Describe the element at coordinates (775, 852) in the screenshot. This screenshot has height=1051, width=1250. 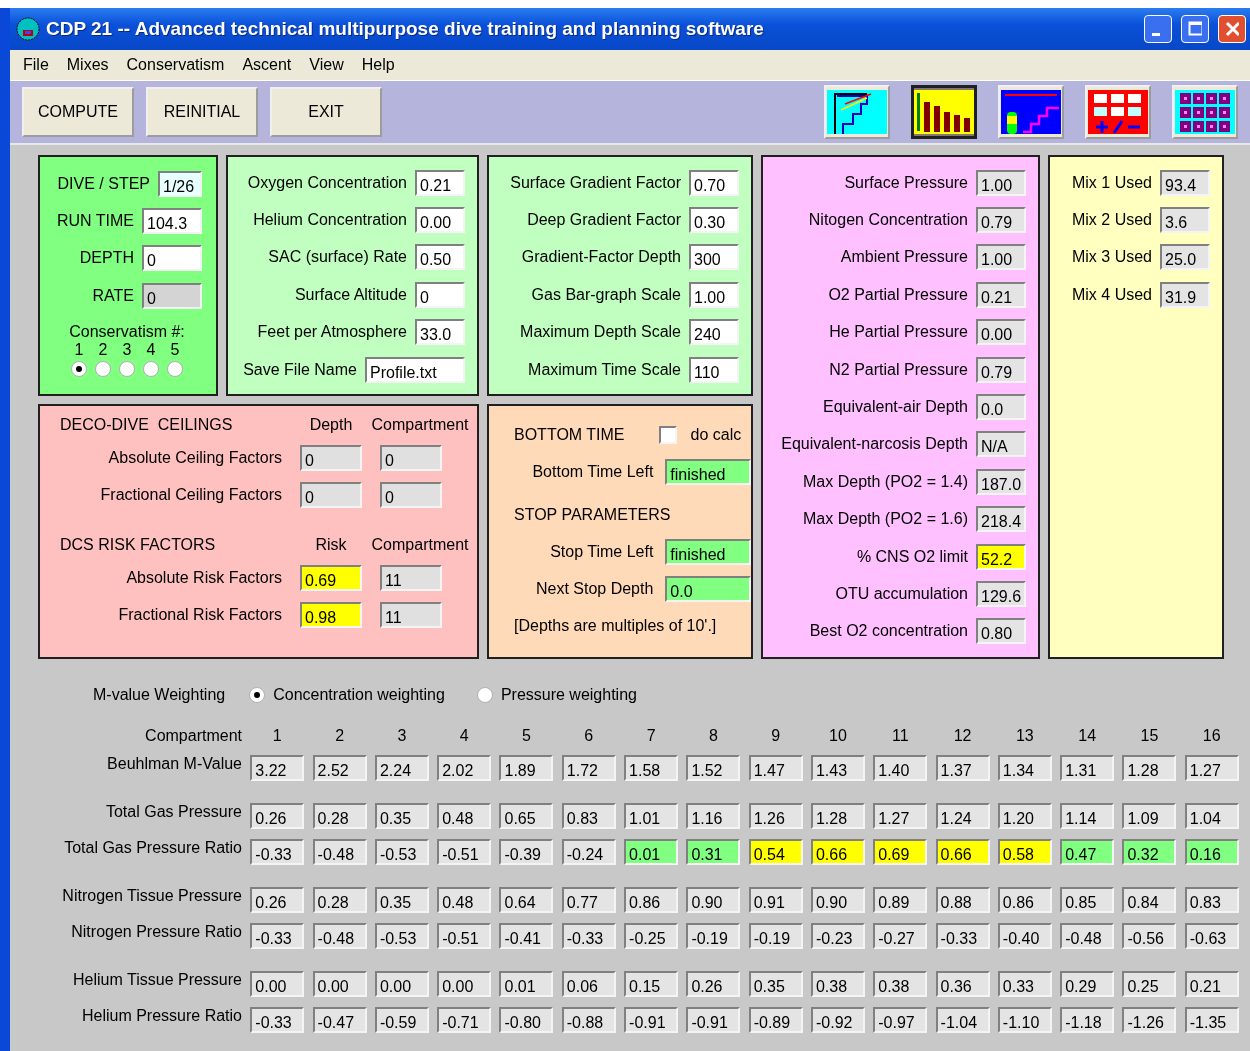
I see `table-cell: 0.54` at that location.